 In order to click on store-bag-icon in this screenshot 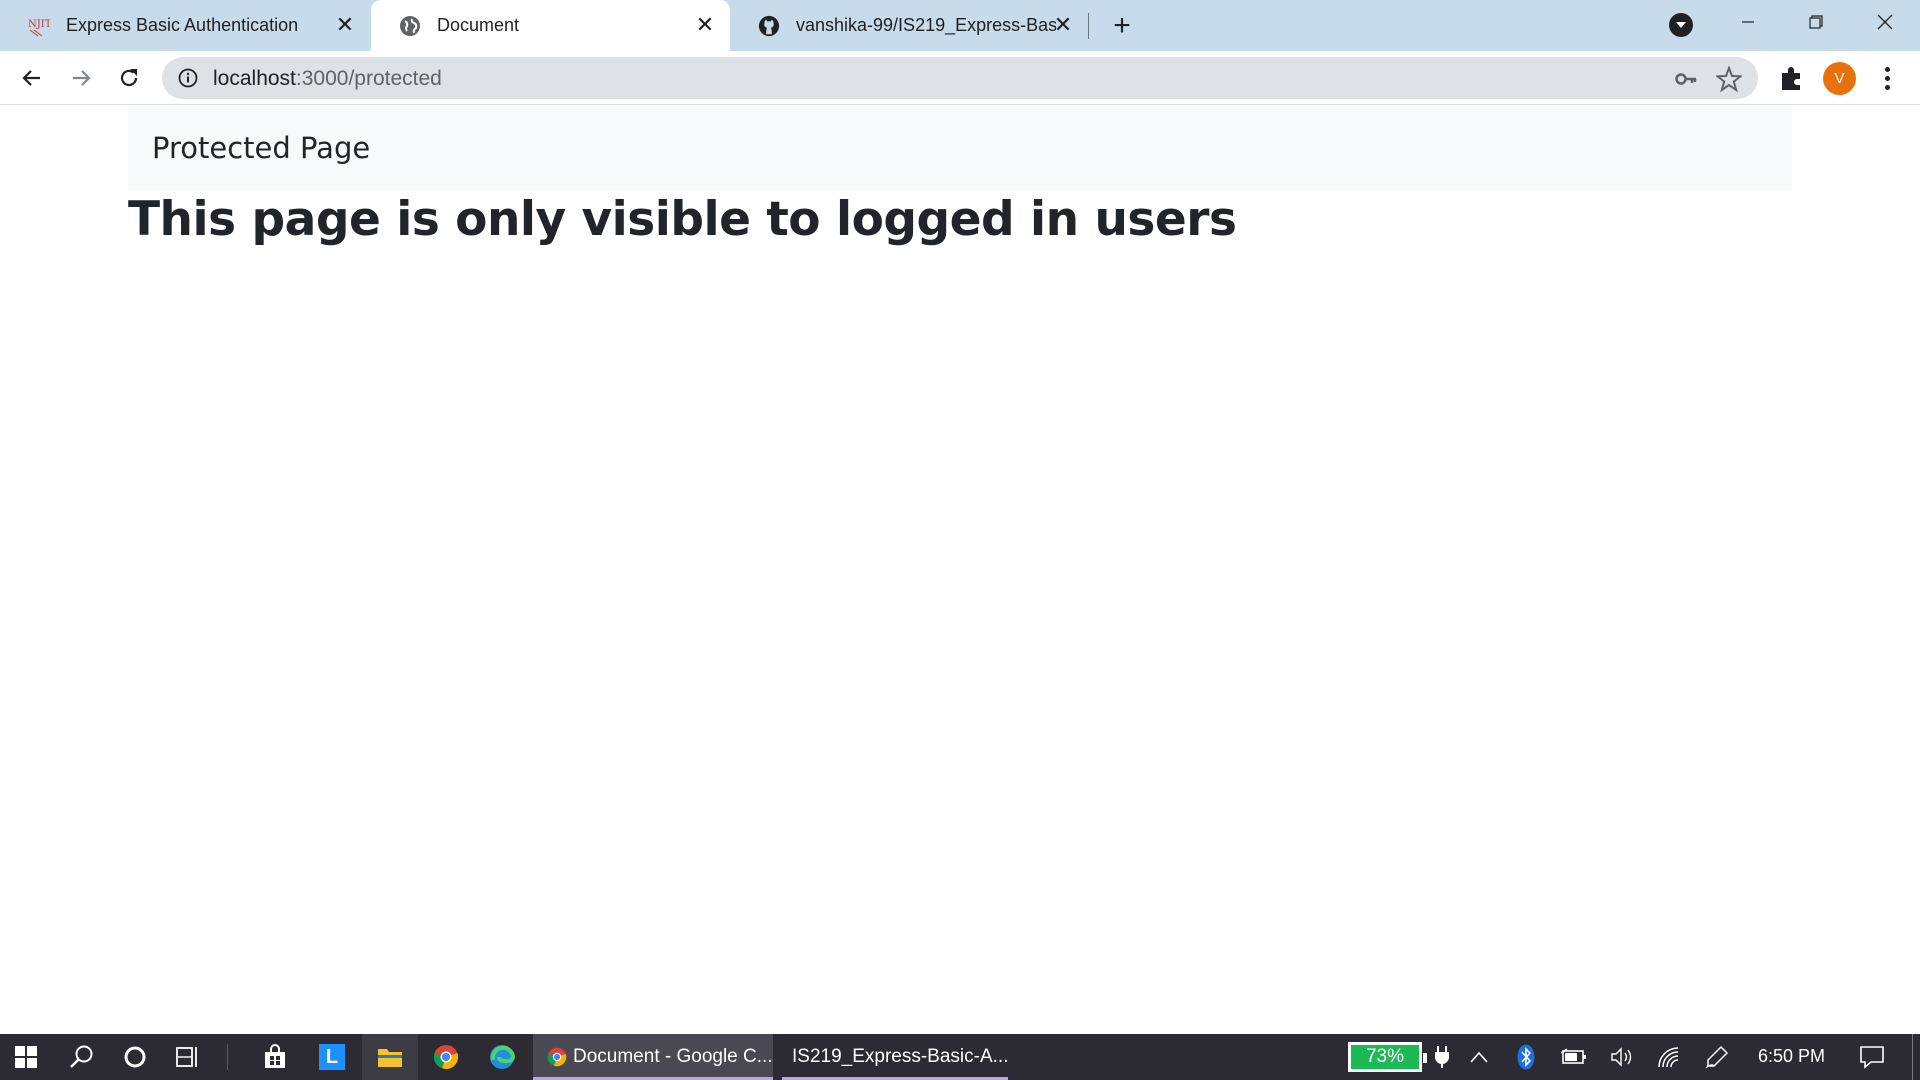, I will do `click(275, 1056)`.